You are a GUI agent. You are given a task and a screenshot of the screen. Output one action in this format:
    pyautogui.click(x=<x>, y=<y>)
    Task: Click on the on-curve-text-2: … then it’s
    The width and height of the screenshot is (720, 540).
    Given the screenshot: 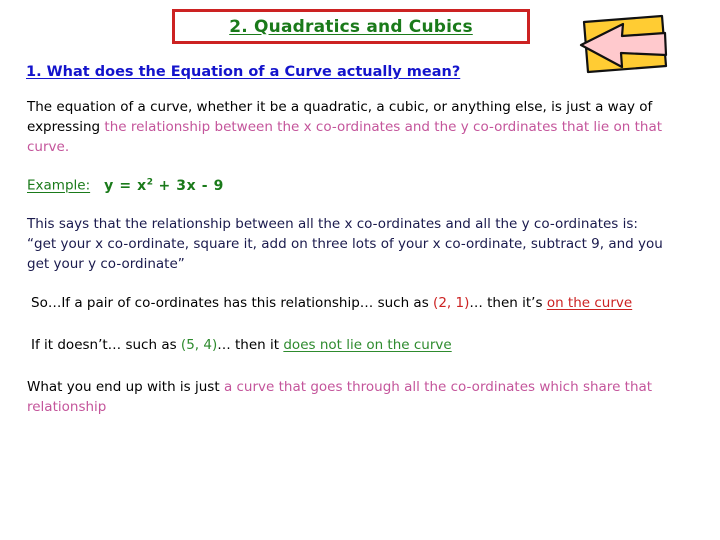 What is the action you would take?
    pyautogui.click(x=508, y=303)
    